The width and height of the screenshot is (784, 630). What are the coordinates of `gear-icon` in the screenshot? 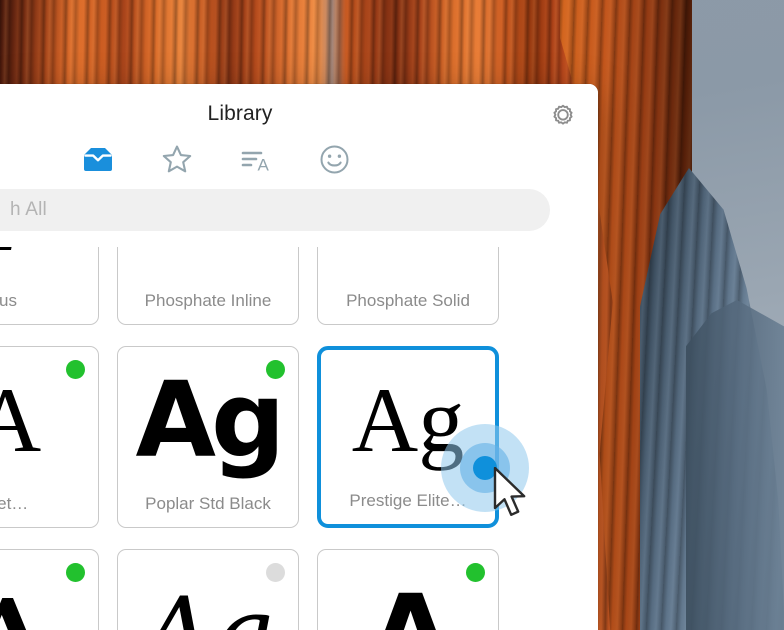 It's located at (563, 118).